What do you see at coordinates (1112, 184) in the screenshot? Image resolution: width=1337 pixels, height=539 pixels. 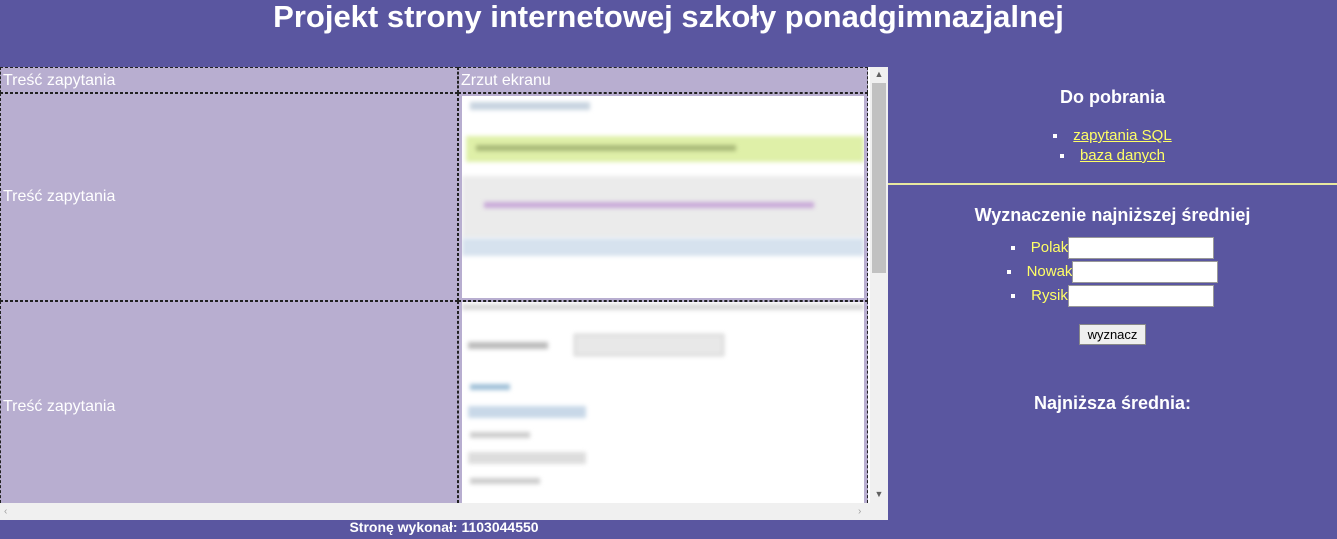 I see `section-divider` at bounding box center [1112, 184].